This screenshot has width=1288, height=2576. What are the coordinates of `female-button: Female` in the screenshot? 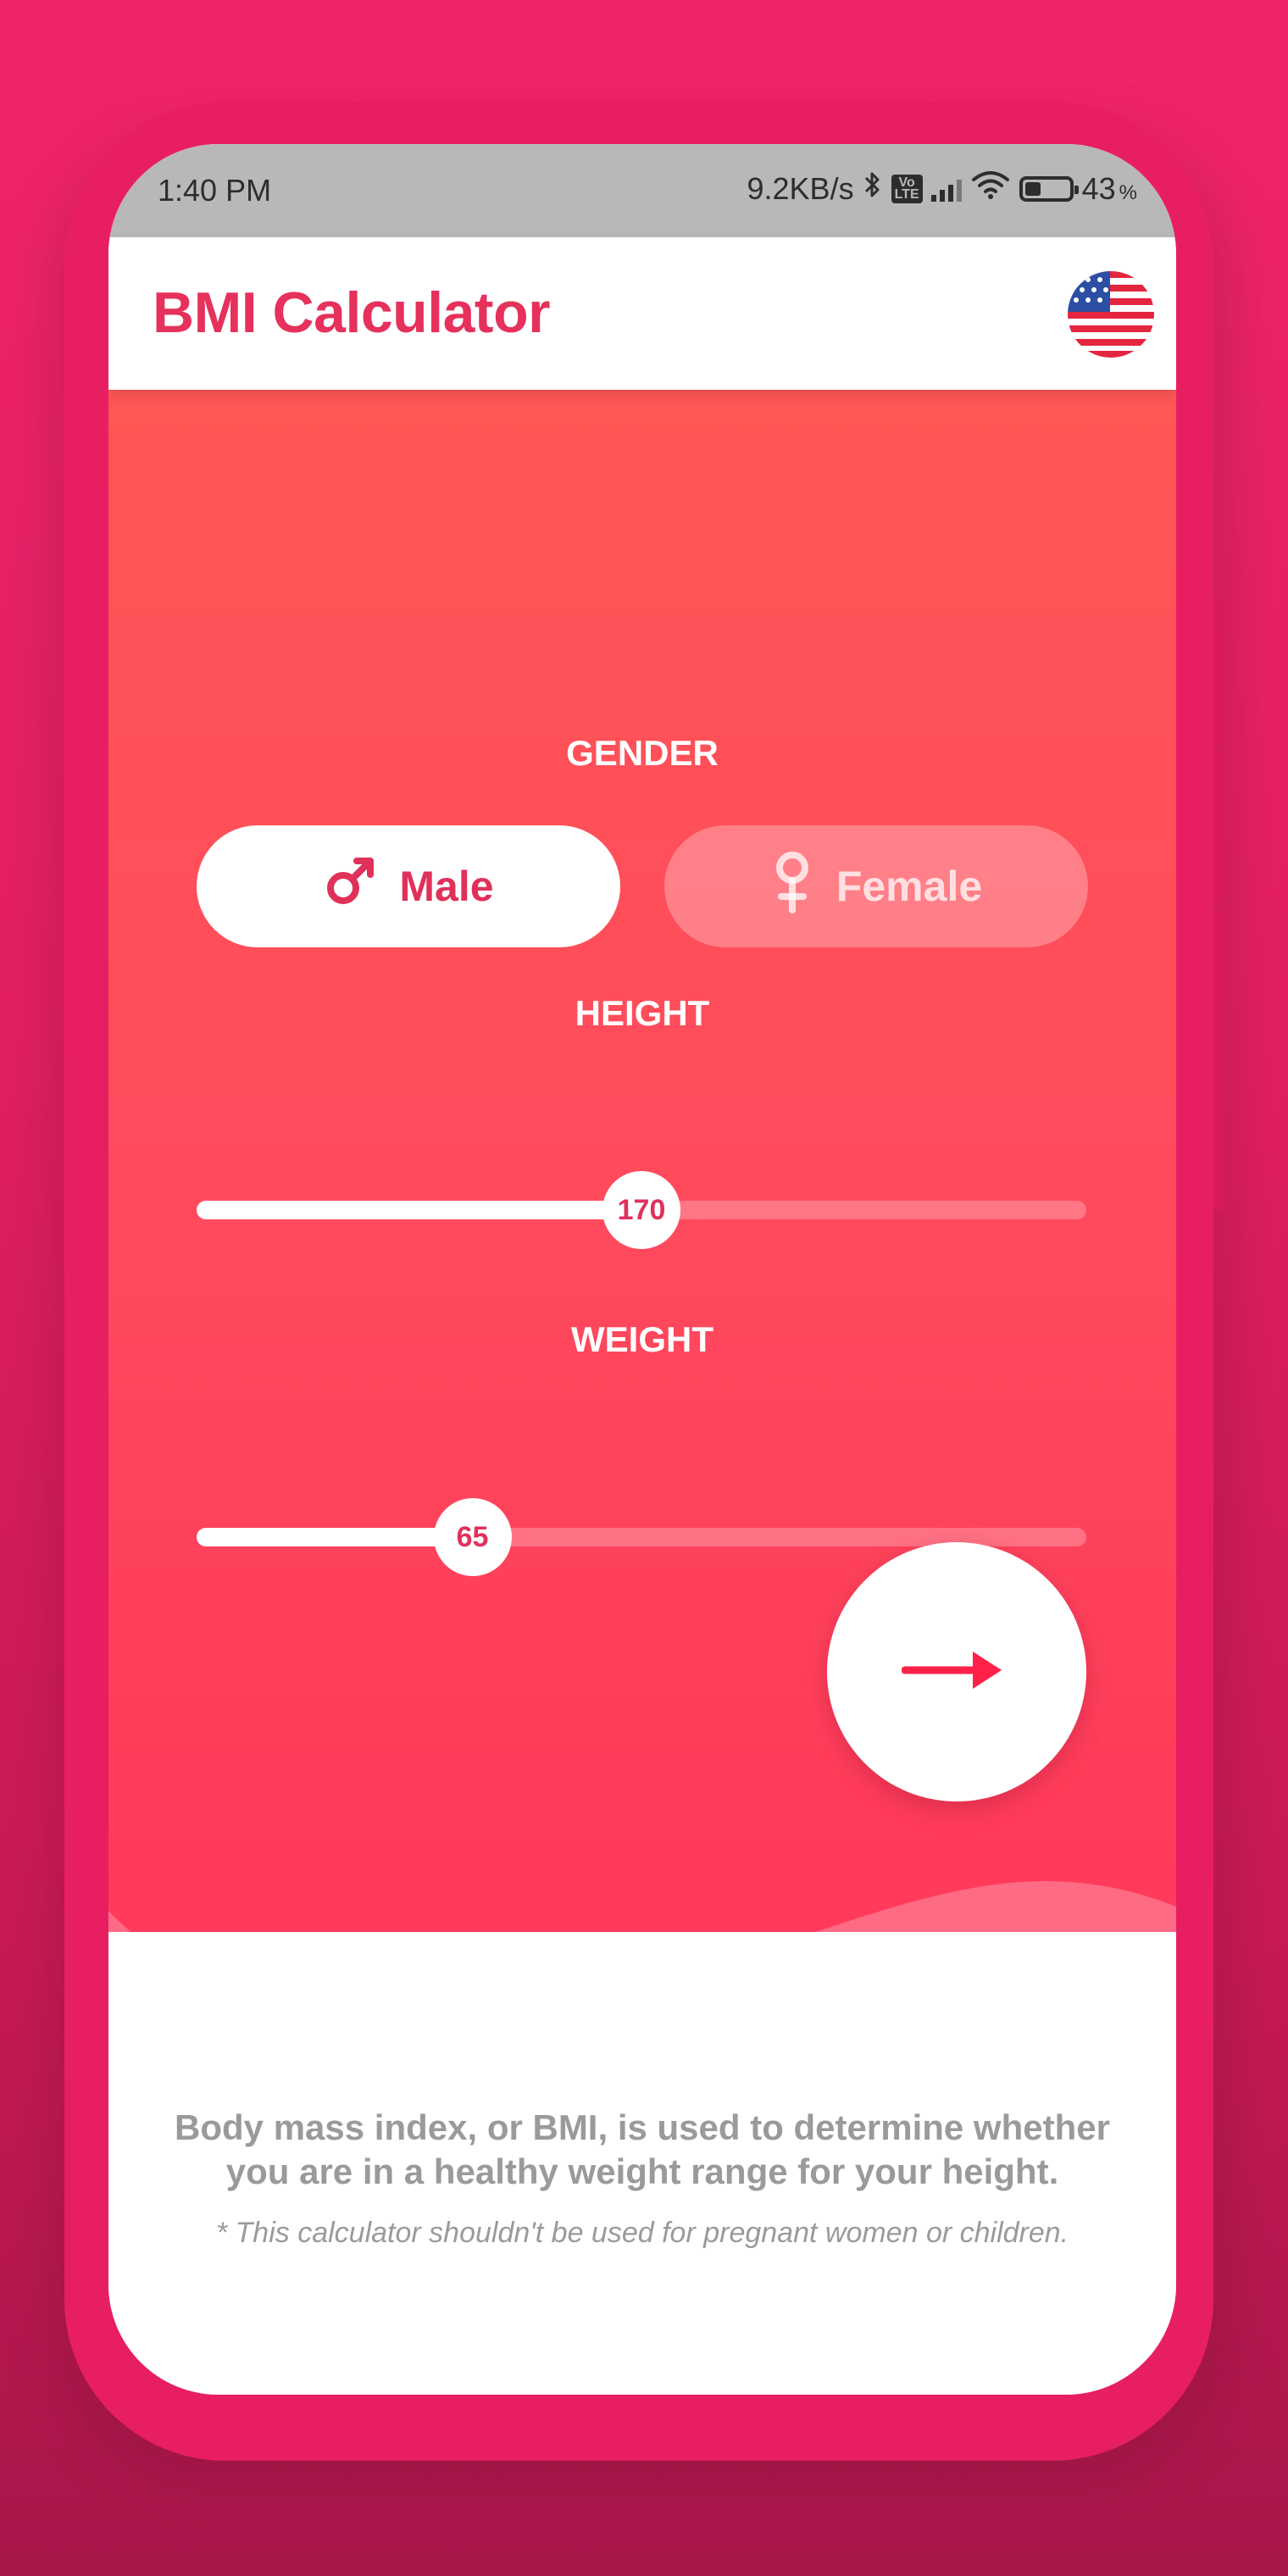 It's located at (876, 886).